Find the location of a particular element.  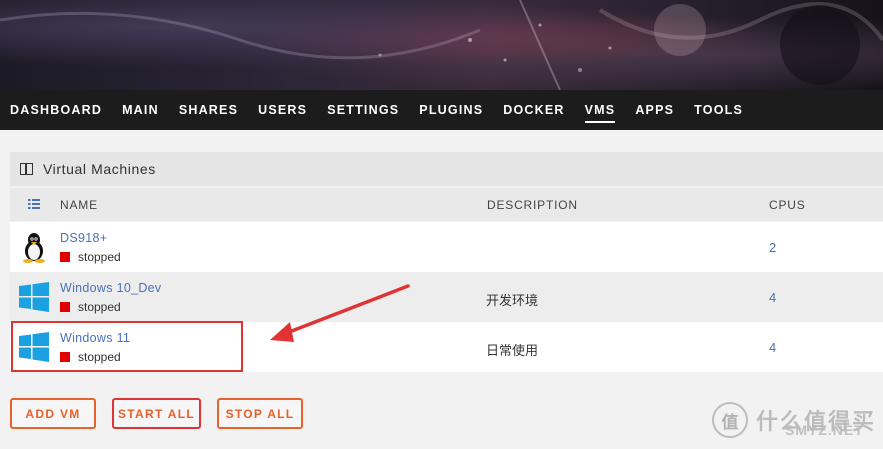

stop-all-button: STOP ALL is located at coordinates (260, 413).